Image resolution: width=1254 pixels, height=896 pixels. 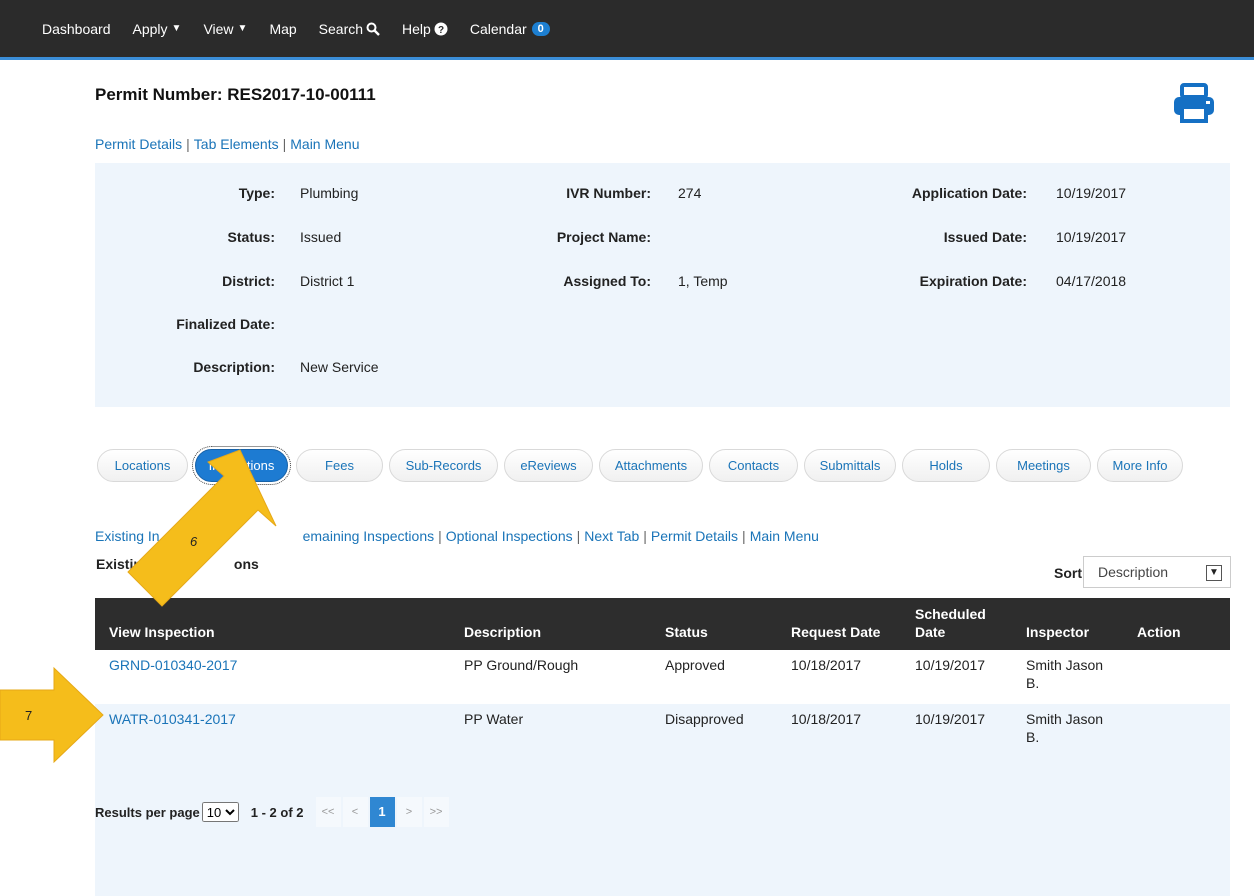 I want to click on col-action: Action, so click(x=1159, y=632).